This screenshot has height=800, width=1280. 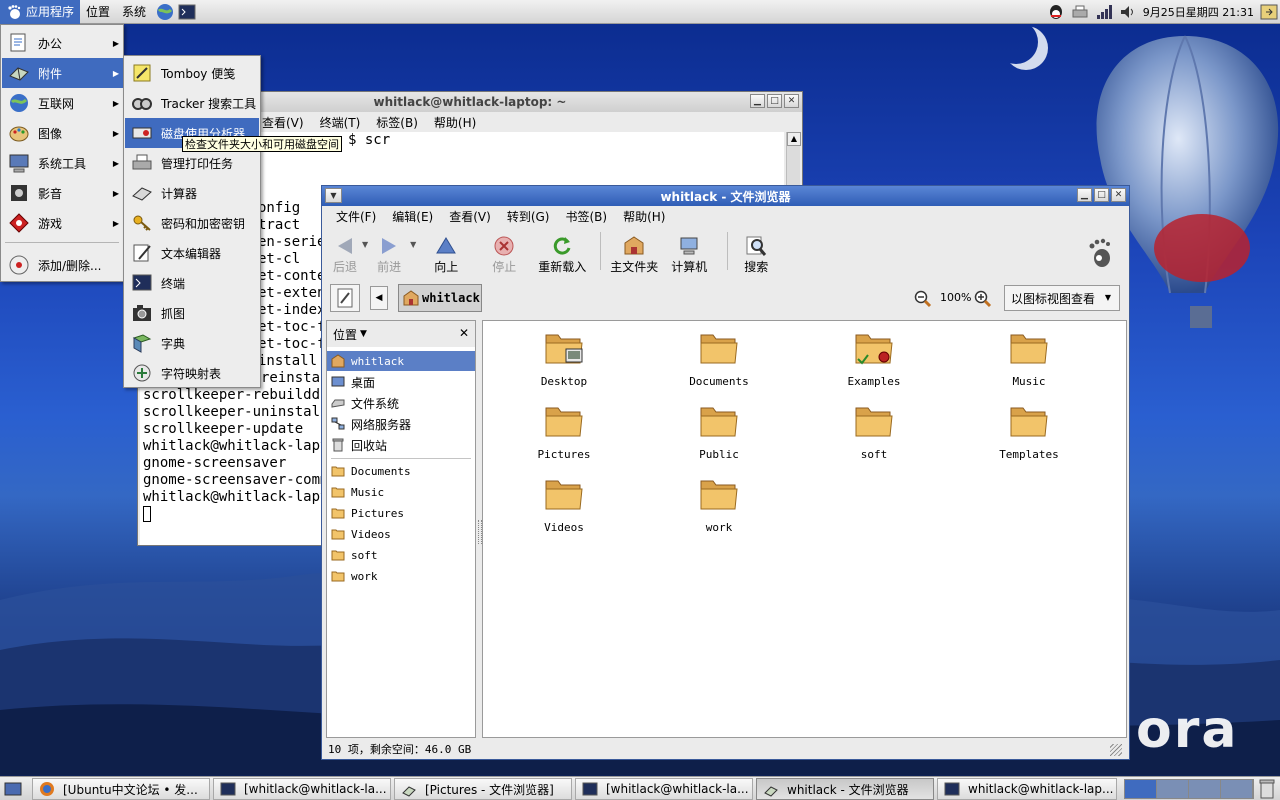 What do you see at coordinates (283, 122) in the screenshot?
I see `terminal-menu-view: 查看(V)` at bounding box center [283, 122].